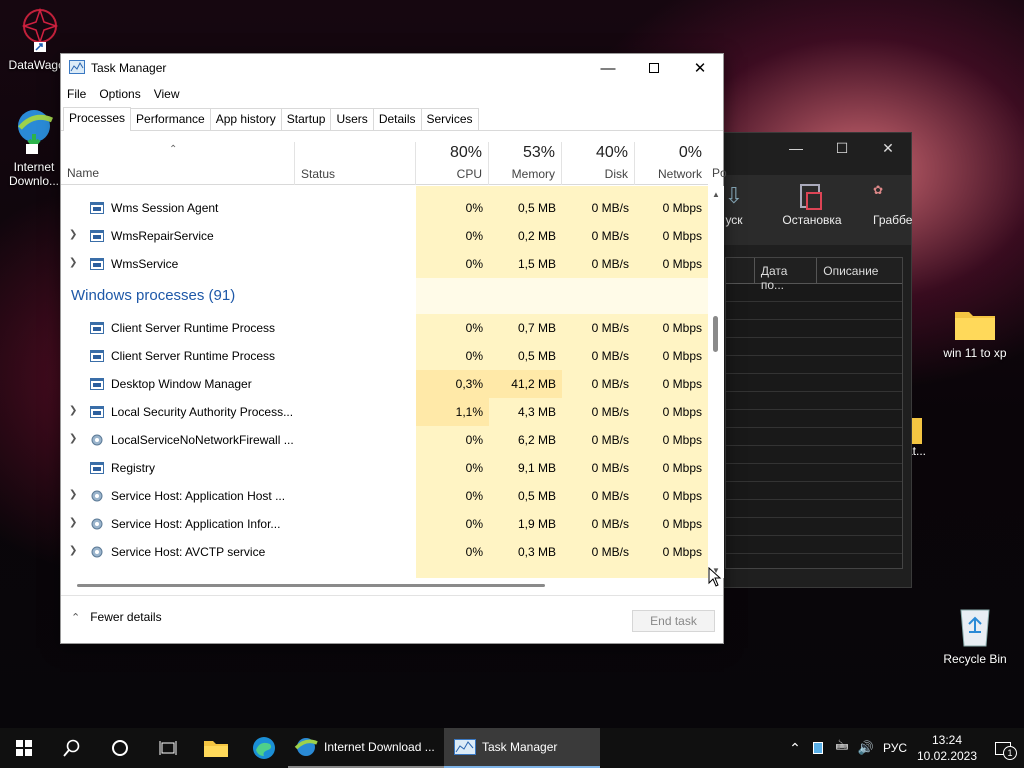 This screenshot has width=1024, height=768. I want to click on tab-processes: Processes, so click(97, 119).